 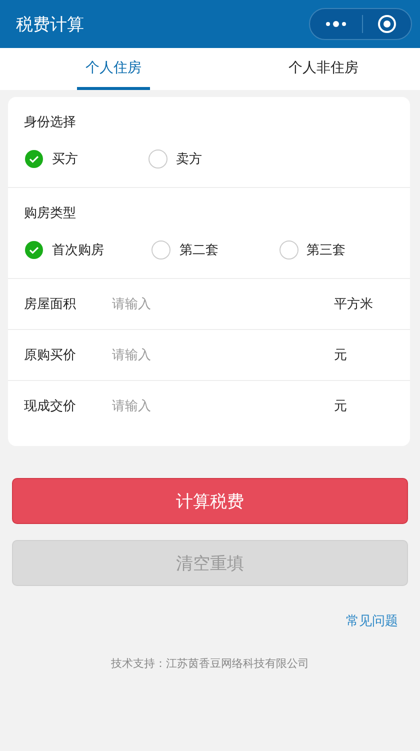 I want to click on page-title: 税费计算, so click(x=50, y=25).